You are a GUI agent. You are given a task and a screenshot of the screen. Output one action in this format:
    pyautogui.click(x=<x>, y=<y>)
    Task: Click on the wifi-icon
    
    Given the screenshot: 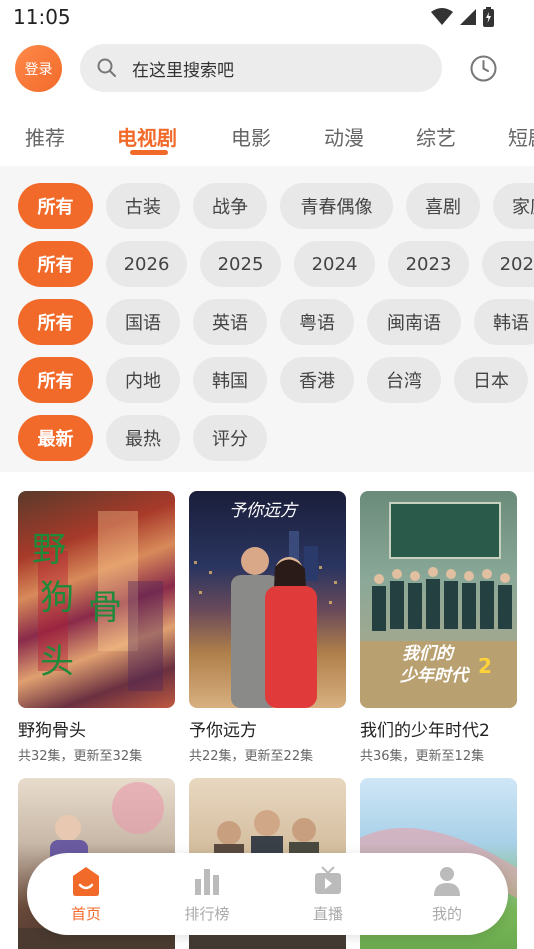 What is the action you would take?
    pyautogui.click(x=442, y=16)
    